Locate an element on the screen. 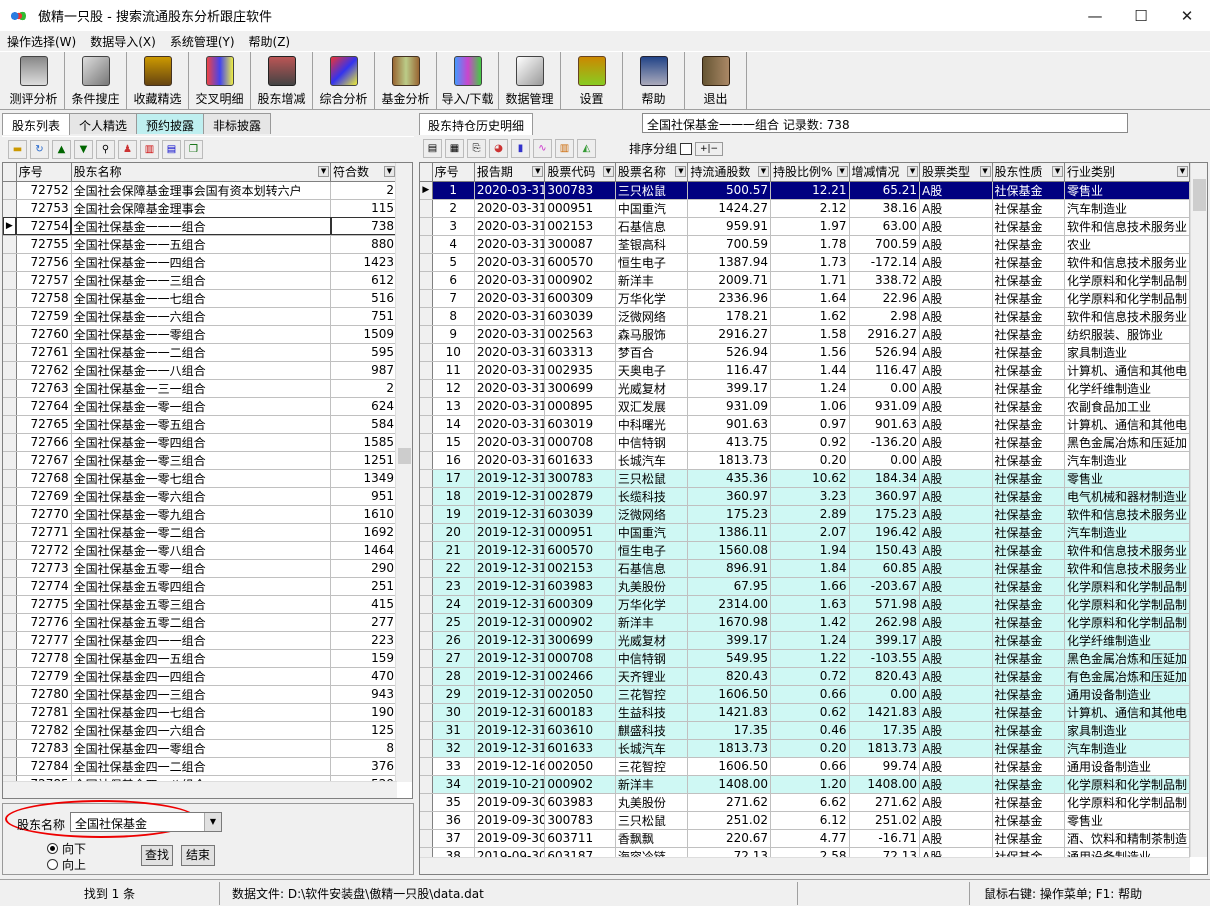 This screenshot has width=1210, height=906. binoculars-icon: ⚲ is located at coordinates (105, 149).